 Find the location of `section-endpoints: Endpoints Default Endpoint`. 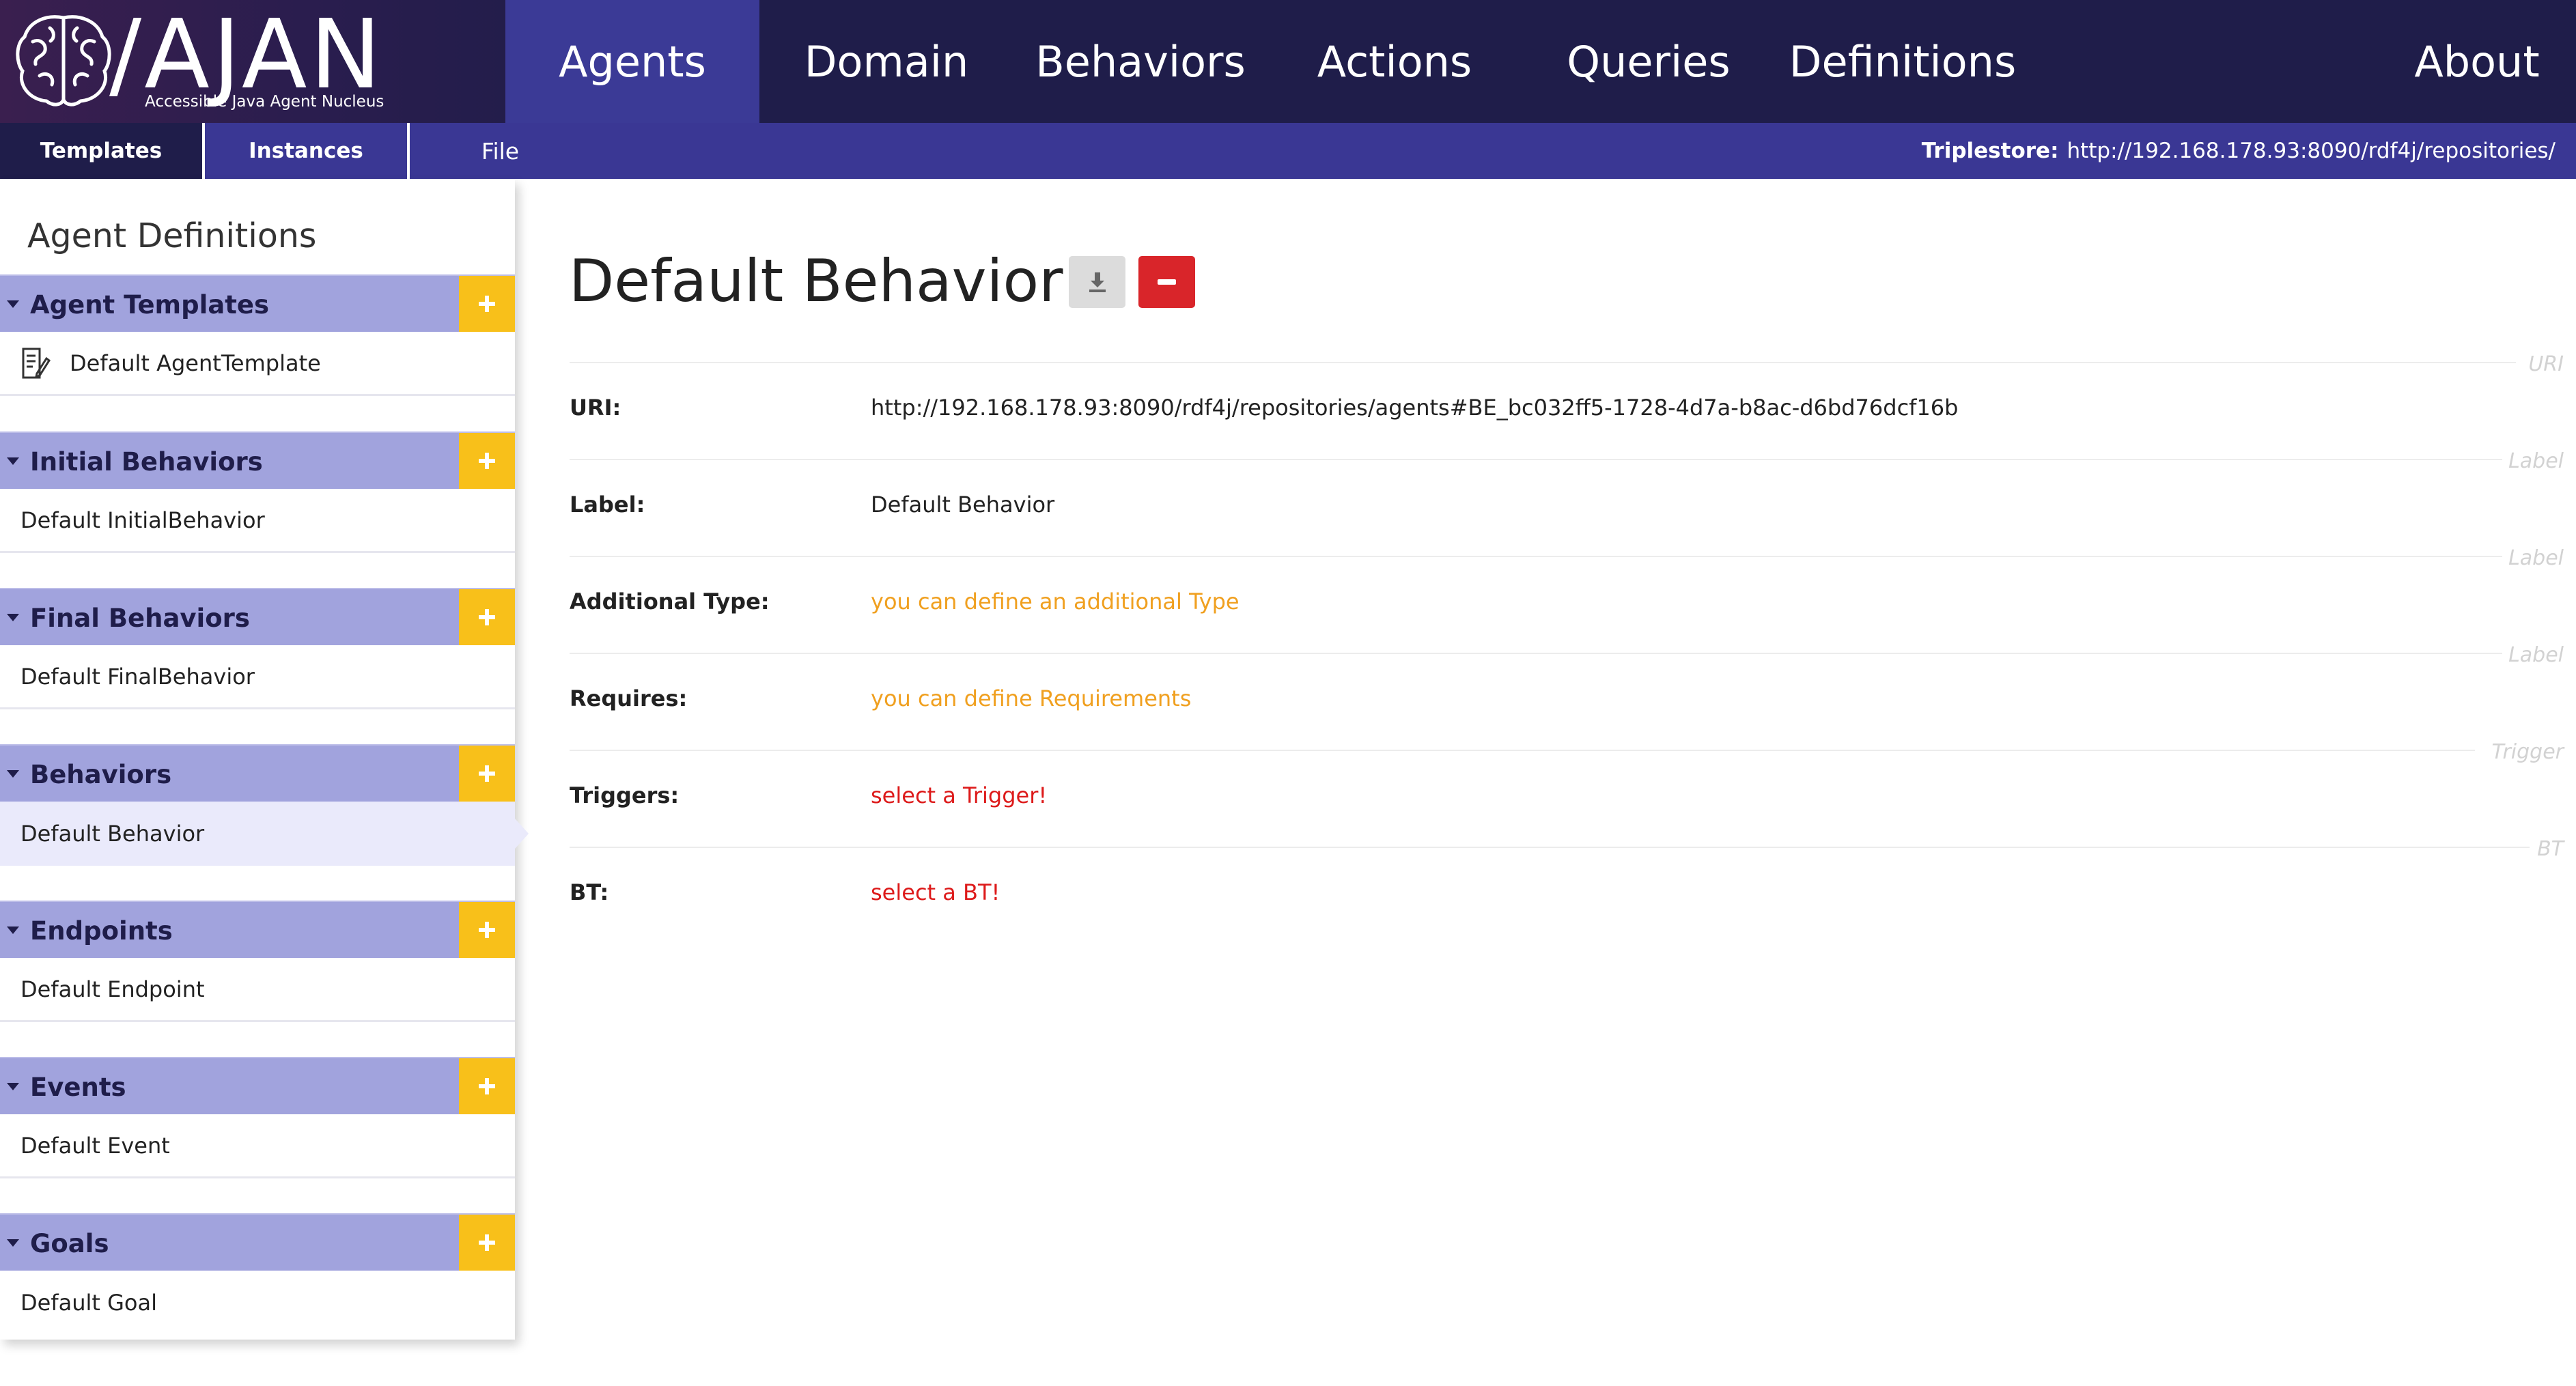

section-endpoints: Endpoints Default Endpoint is located at coordinates (257, 961).